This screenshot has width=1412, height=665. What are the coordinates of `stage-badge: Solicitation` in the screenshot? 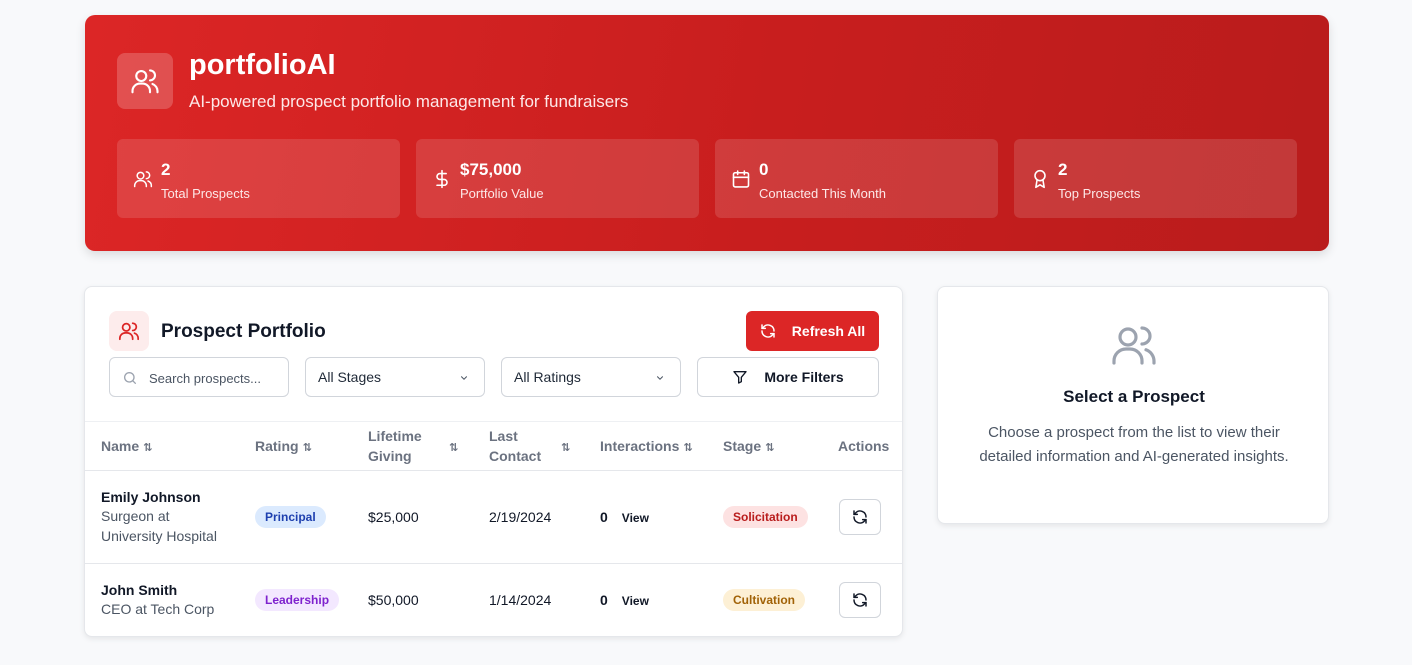 It's located at (765, 517).